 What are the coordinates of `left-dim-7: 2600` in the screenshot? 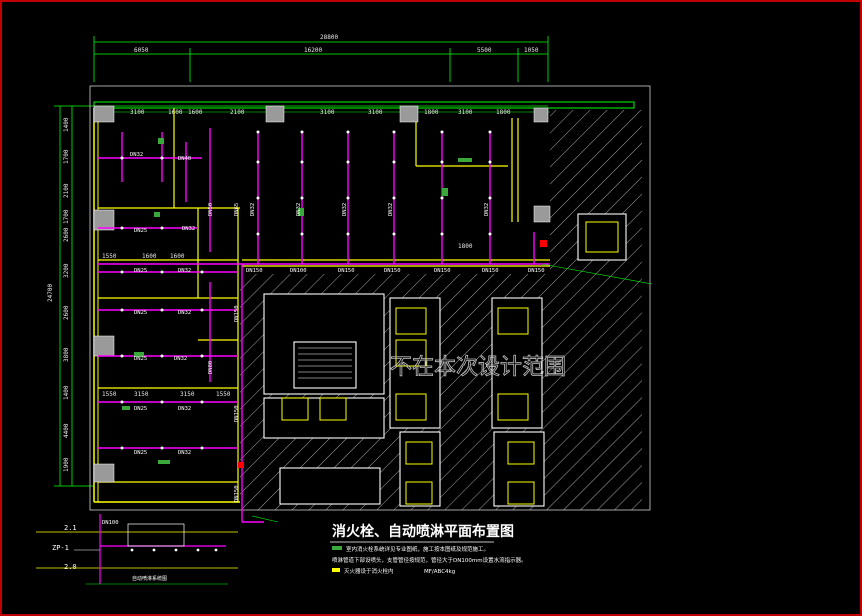 It's located at (66, 312).